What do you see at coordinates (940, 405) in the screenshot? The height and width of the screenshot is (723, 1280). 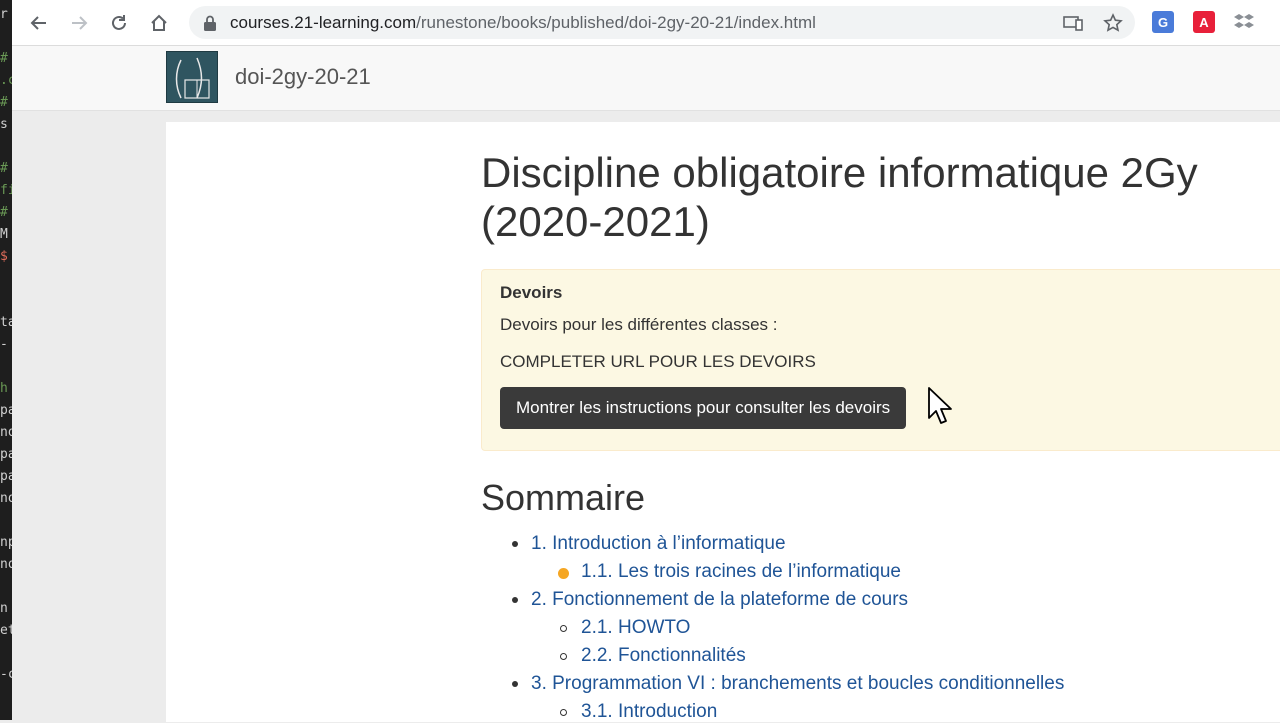 I see `mouse-cursor-icon` at bounding box center [940, 405].